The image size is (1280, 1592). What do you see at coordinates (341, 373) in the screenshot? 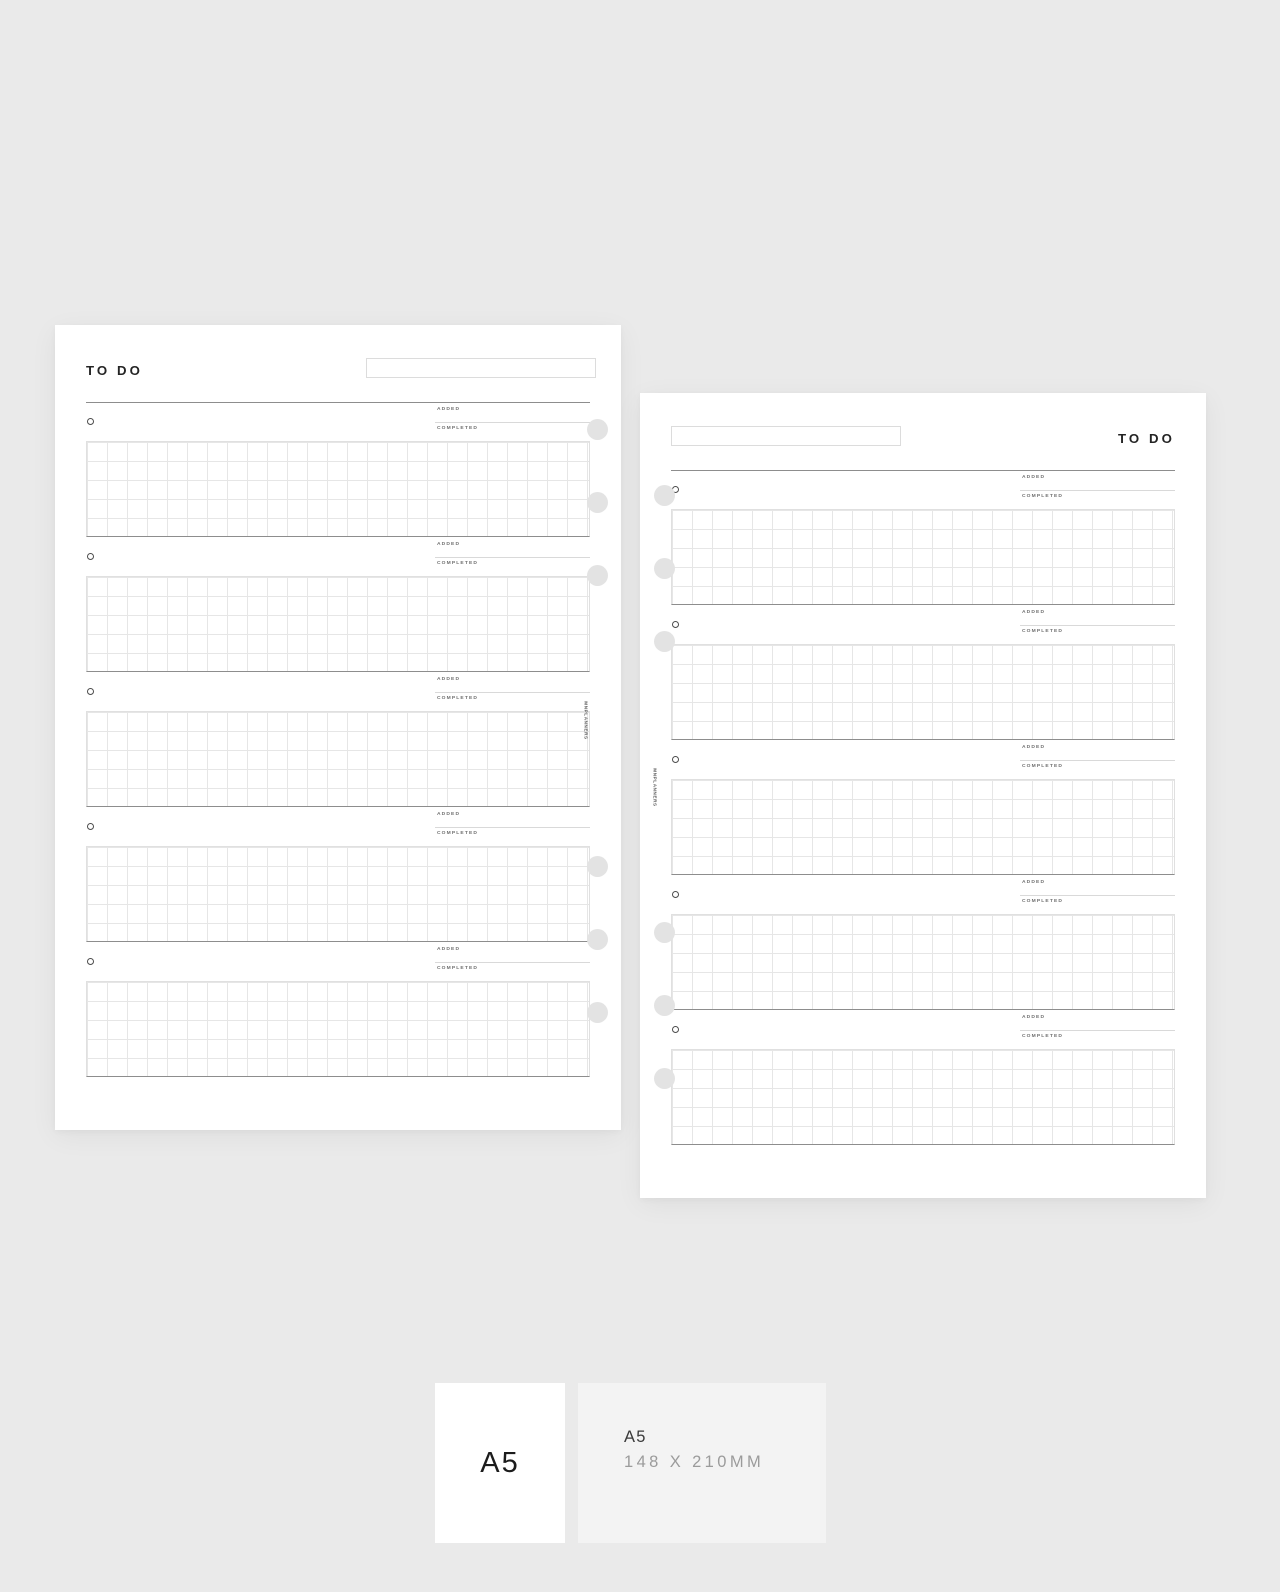
I see `page-header-left: TO DO` at bounding box center [341, 373].